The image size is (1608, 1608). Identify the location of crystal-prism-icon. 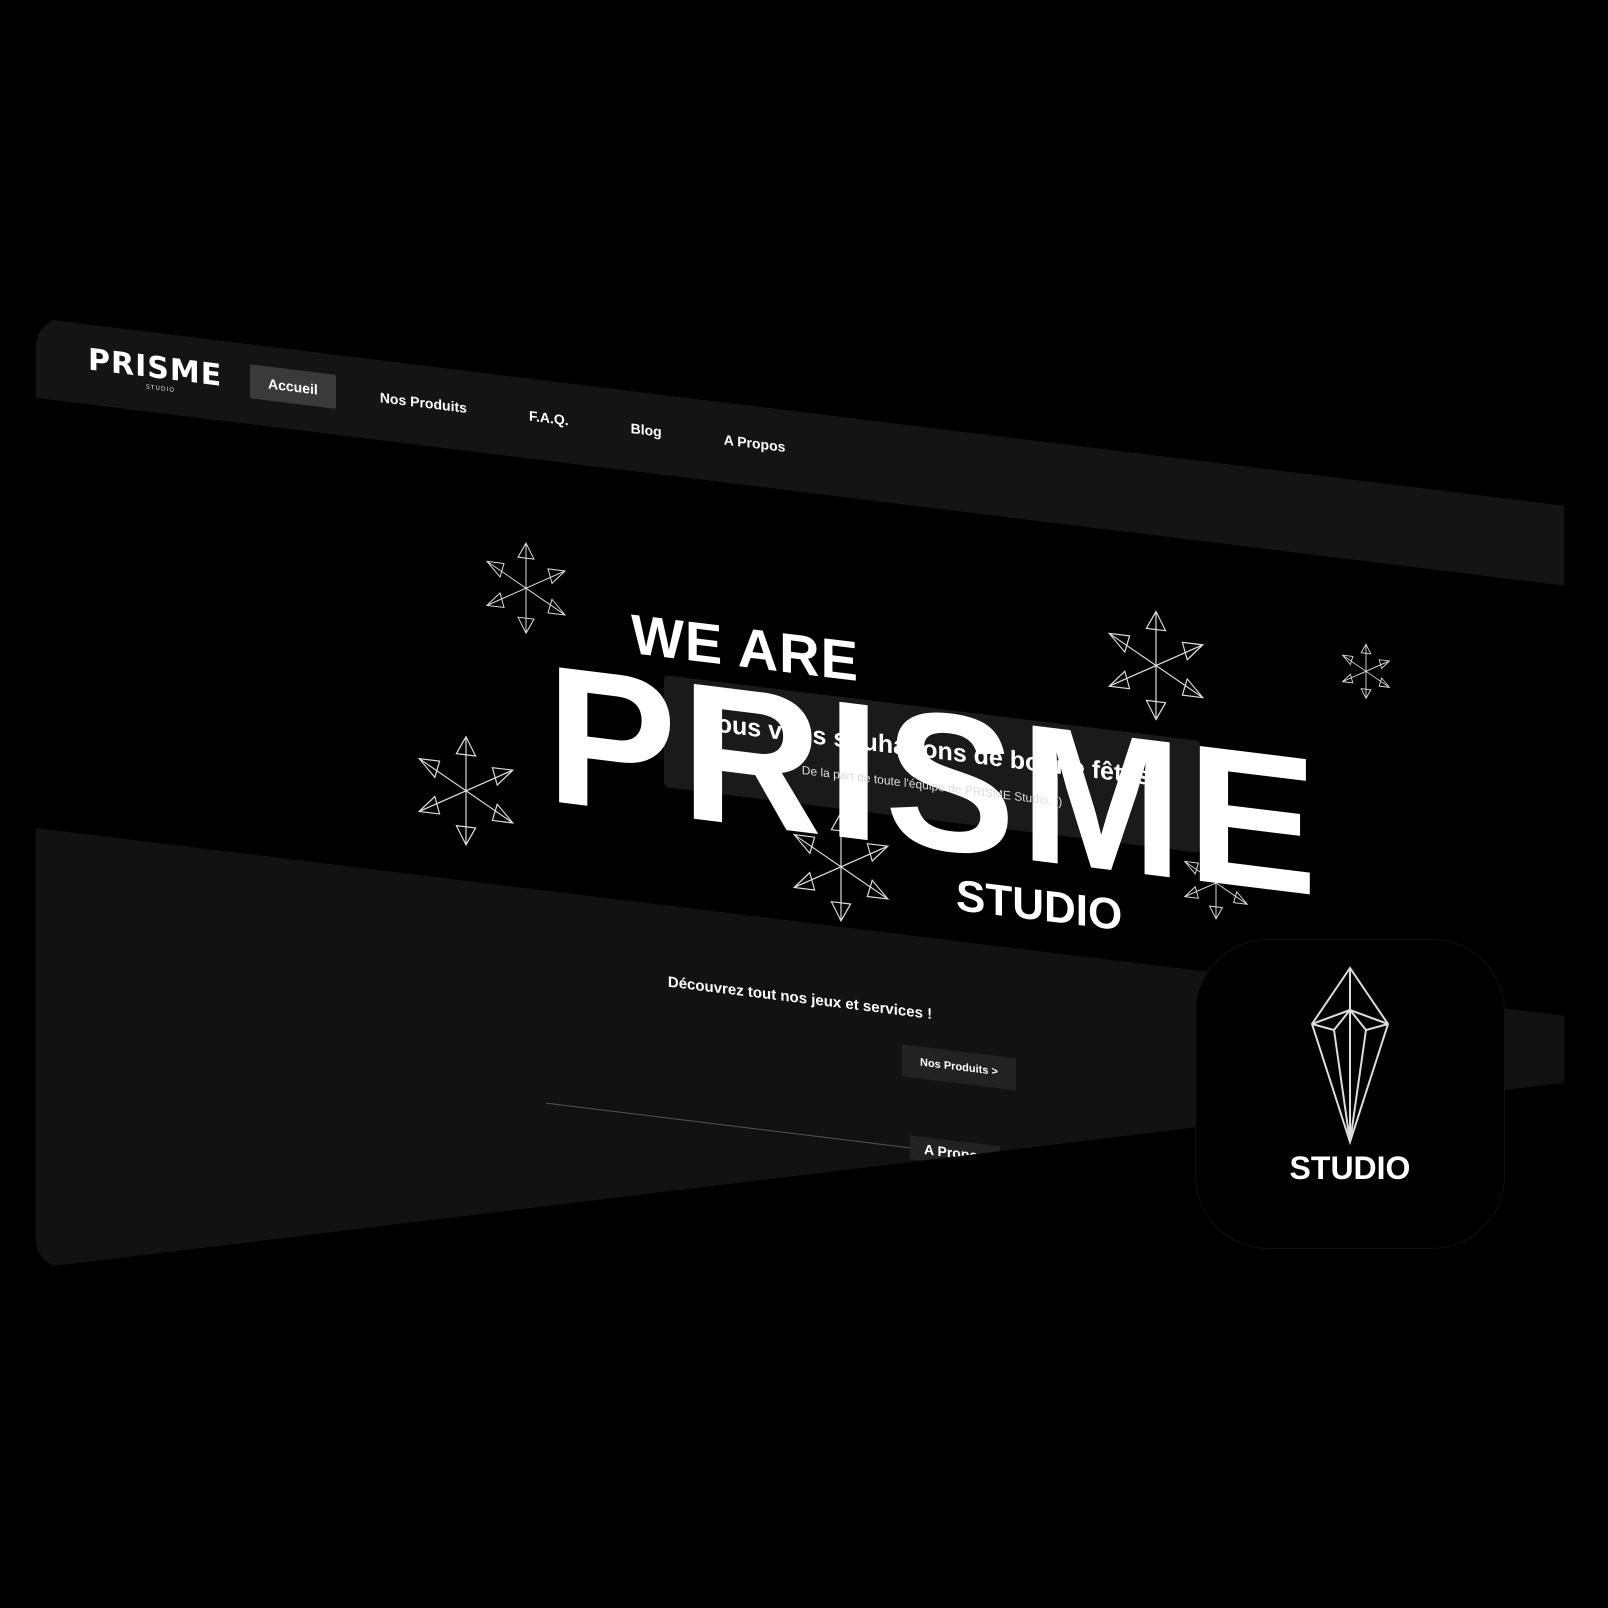
(1350, 1056).